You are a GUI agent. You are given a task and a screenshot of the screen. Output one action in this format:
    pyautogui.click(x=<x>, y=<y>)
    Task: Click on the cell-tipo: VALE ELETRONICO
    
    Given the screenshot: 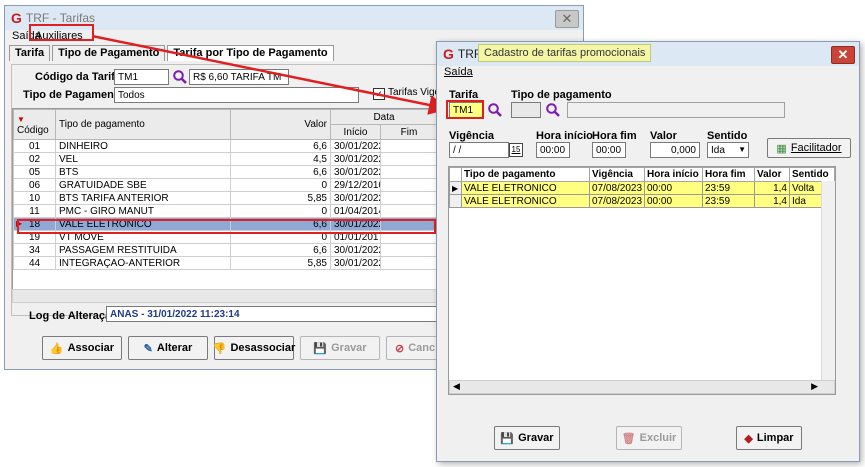 What is the action you would take?
    pyautogui.click(x=525, y=188)
    